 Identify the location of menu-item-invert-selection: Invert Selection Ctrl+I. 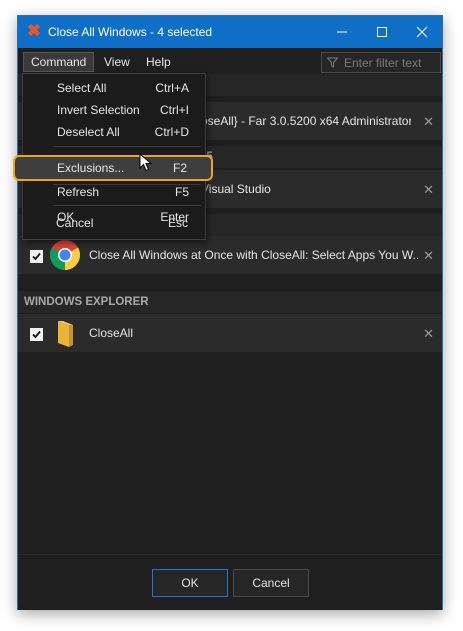
(114, 110).